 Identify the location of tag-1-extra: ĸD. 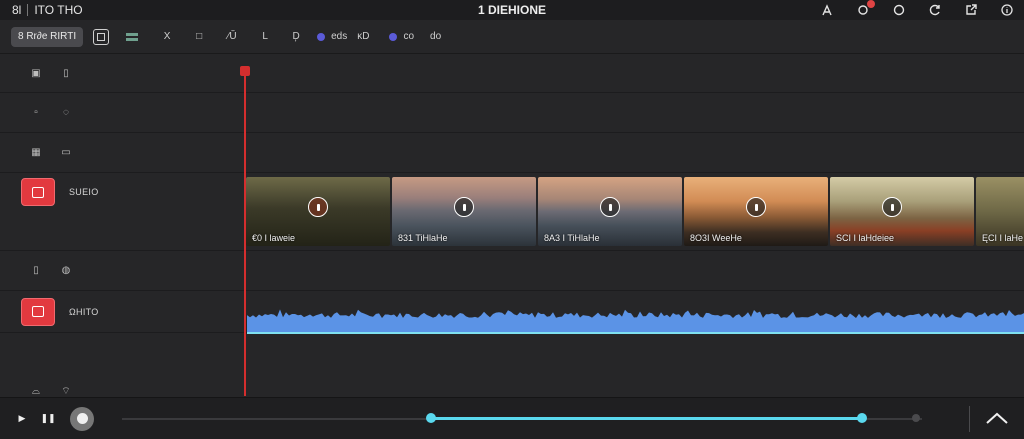
(363, 36).